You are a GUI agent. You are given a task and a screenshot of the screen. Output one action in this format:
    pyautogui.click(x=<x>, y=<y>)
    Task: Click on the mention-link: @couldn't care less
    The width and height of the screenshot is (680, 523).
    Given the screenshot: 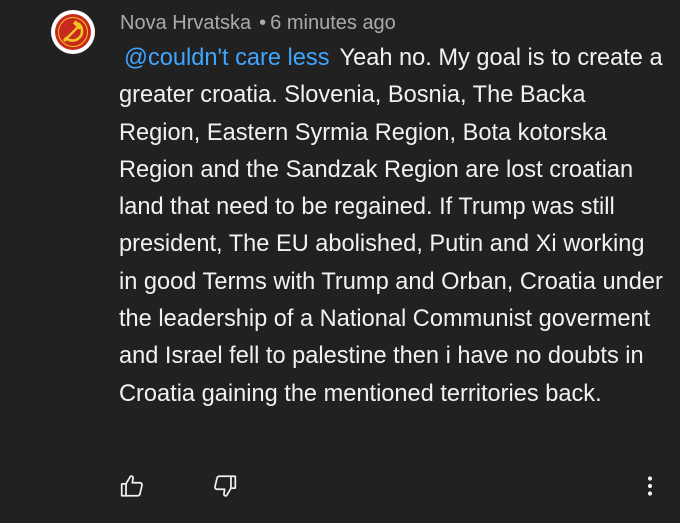 What is the action you would take?
    pyautogui.click(x=227, y=58)
    